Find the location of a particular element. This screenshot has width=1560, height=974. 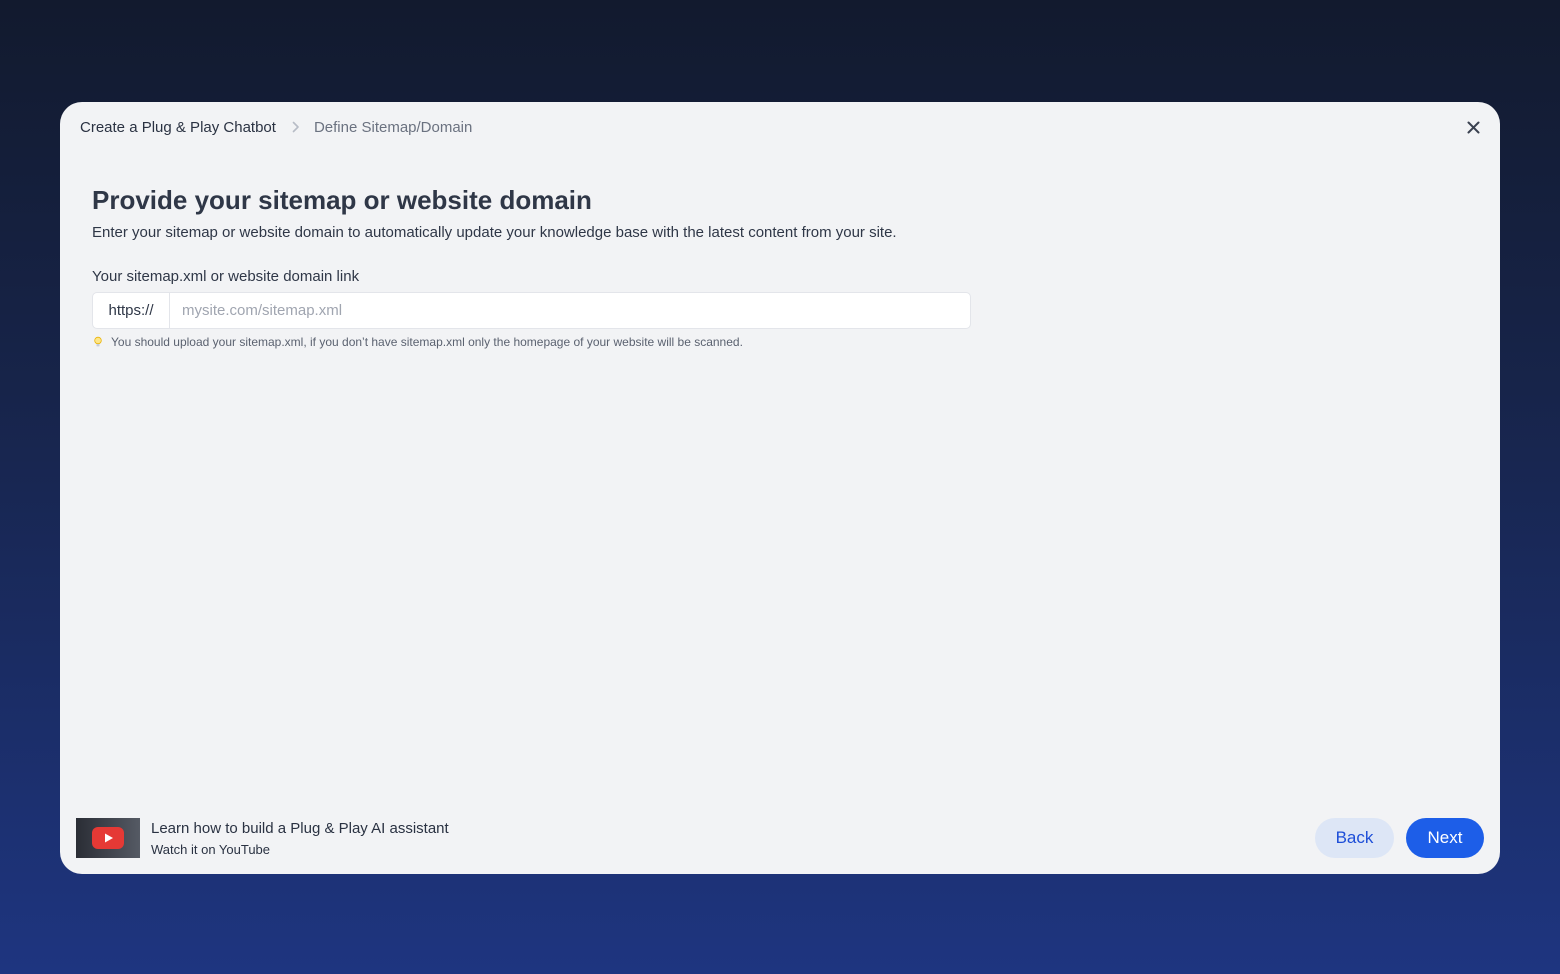

sitemap-input-group: https:// is located at coordinates (531, 310).